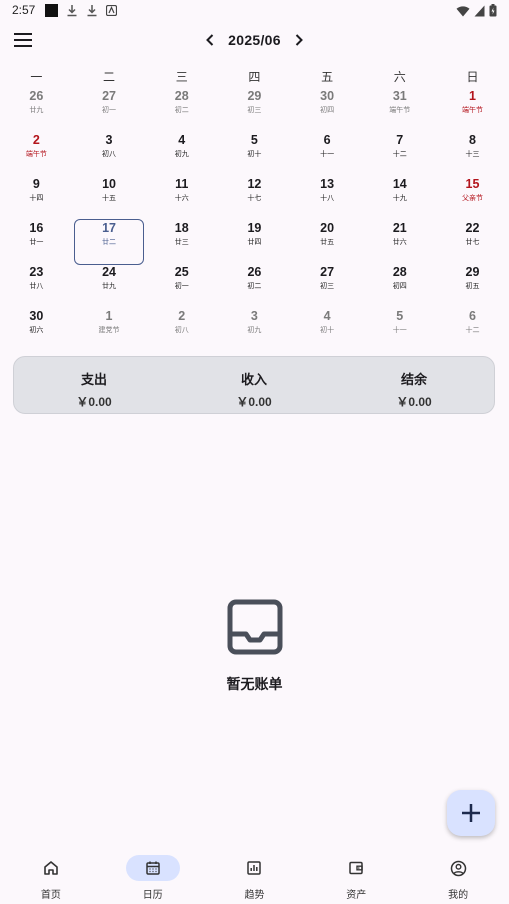  I want to click on lunar-date: 廿三, so click(181, 242).